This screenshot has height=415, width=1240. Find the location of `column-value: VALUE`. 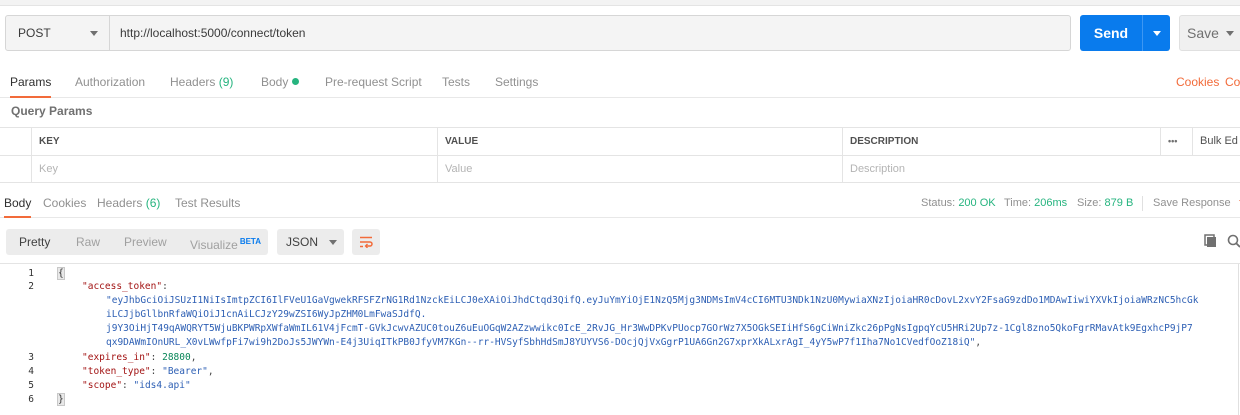

column-value: VALUE is located at coordinates (639, 141).